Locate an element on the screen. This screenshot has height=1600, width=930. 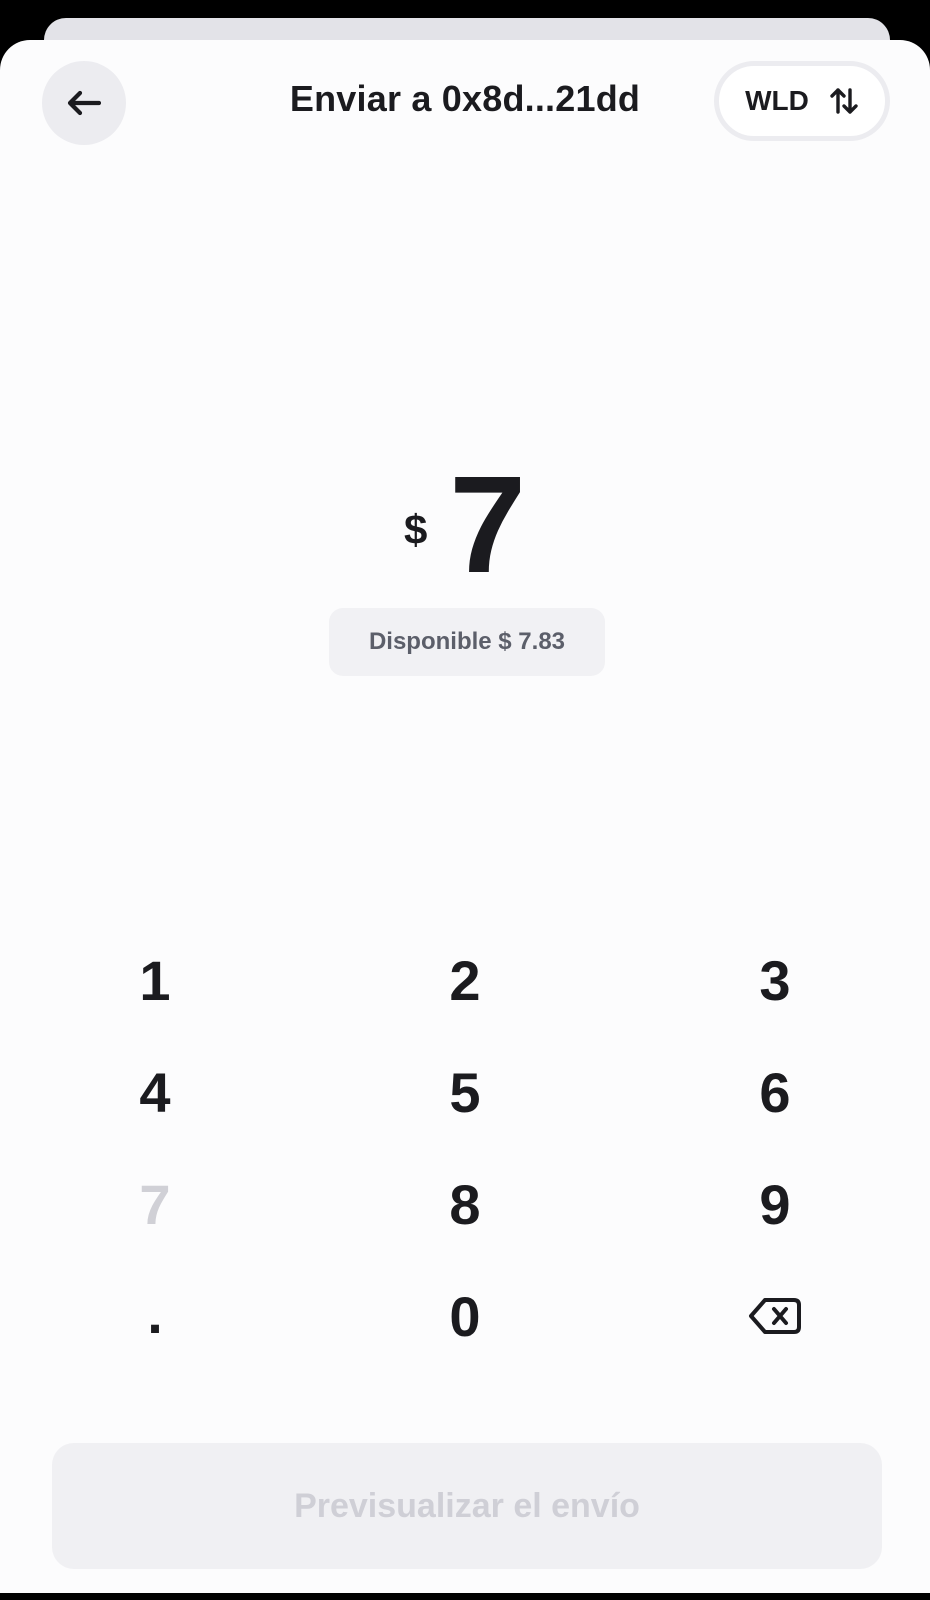
swap-vertical-icon is located at coordinates (844, 101).